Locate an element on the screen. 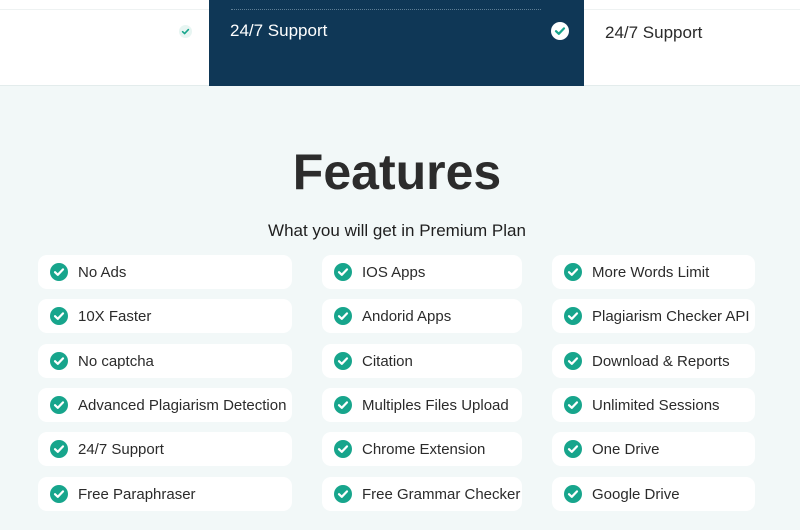 The image size is (800, 530). check-icon is located at coordinates (185, 31).